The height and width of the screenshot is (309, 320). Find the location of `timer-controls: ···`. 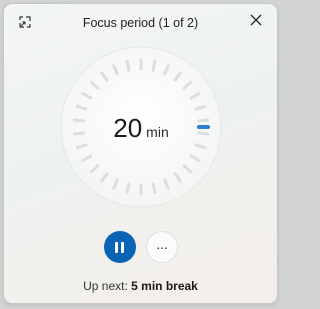

timer-controls: ··· is located at coordinates (140, 247).